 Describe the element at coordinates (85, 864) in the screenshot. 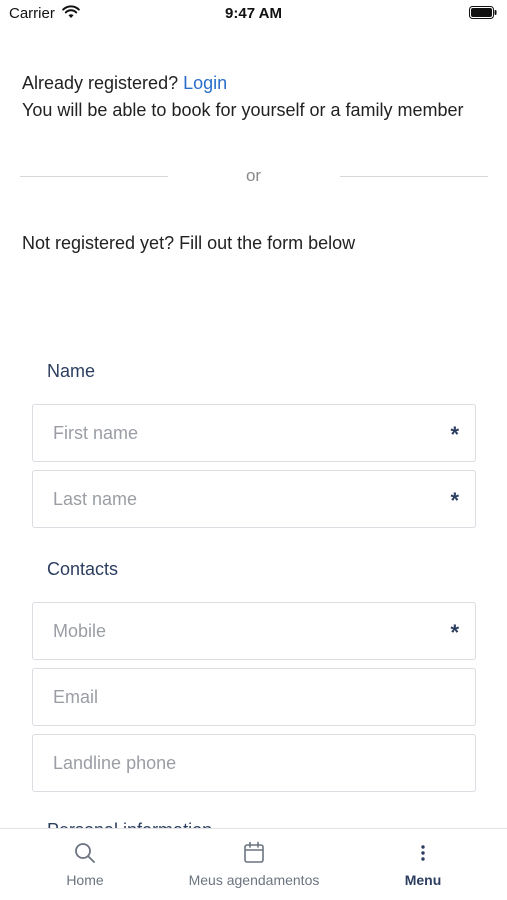

I see `tab-home: Home` at that location.